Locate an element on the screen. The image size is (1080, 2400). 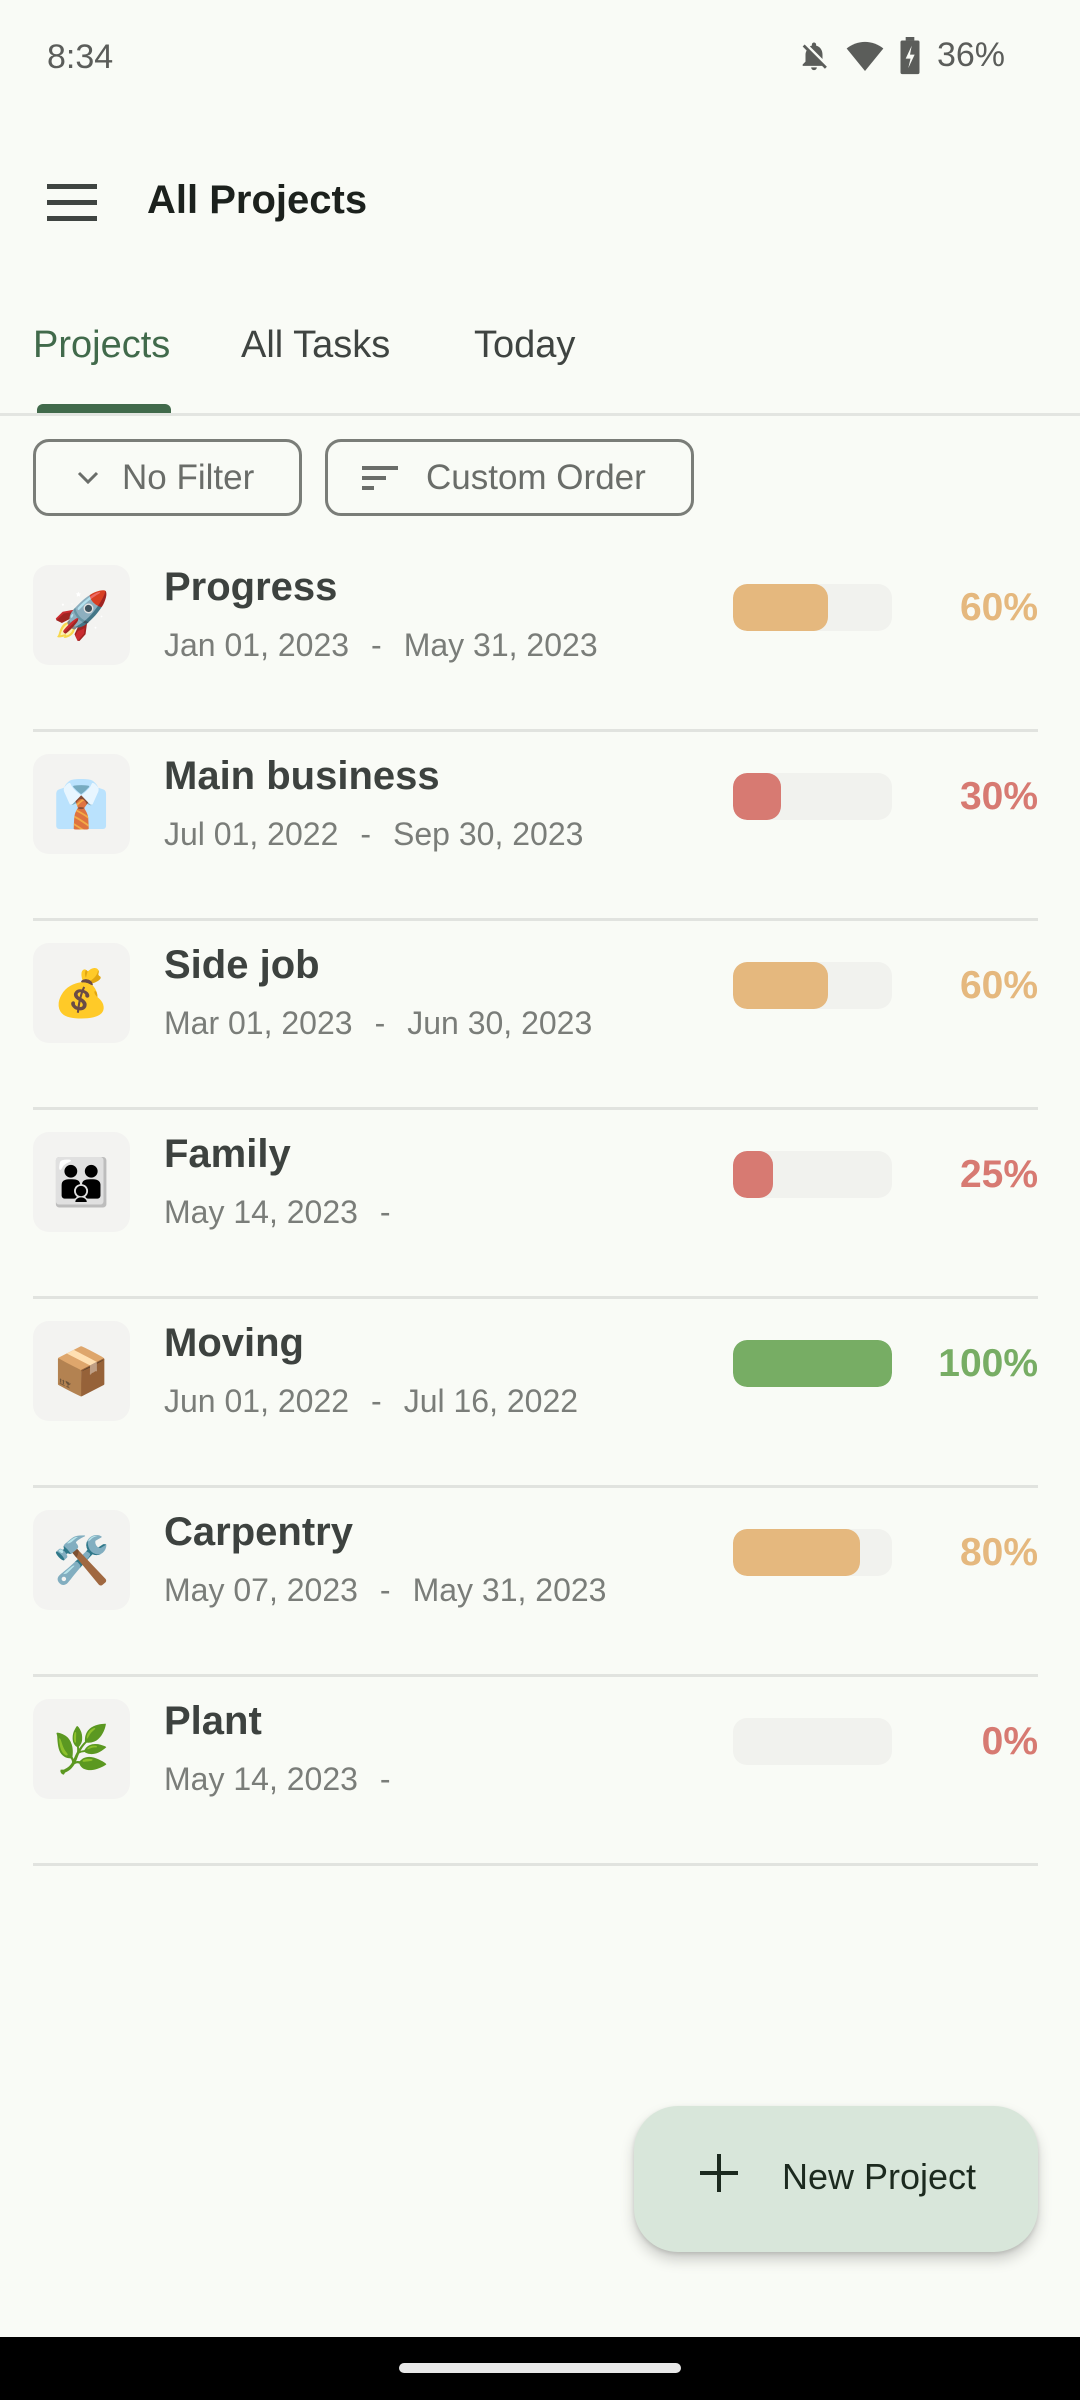
project-dates: Mar 01, 2023 - Jun 30, 2023 is located at coordinates (378, 1023).